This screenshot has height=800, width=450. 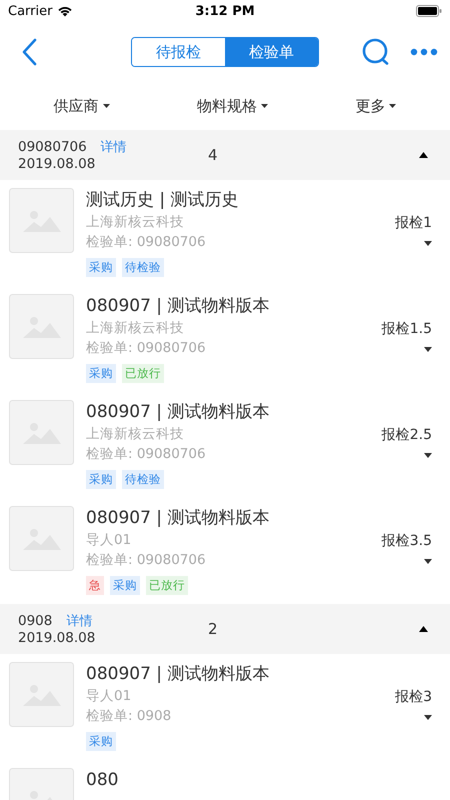 What do you see at coordinates (30, 52) in the screenshot?
I see `back-icon` at bounding box center [30, 52].